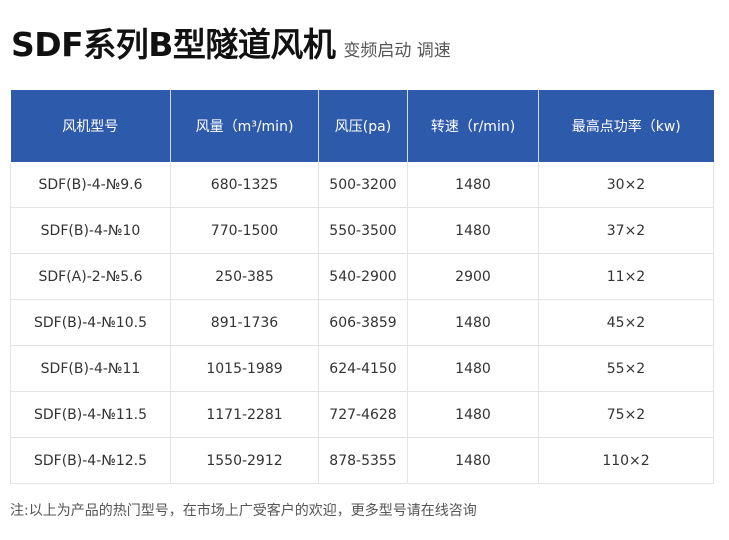 The image size is (729, 540). What do you see at coordinates (244, 230) in the screenshot?
I see `cell-airflow: 770-1500` at bounding box center [244, 230].